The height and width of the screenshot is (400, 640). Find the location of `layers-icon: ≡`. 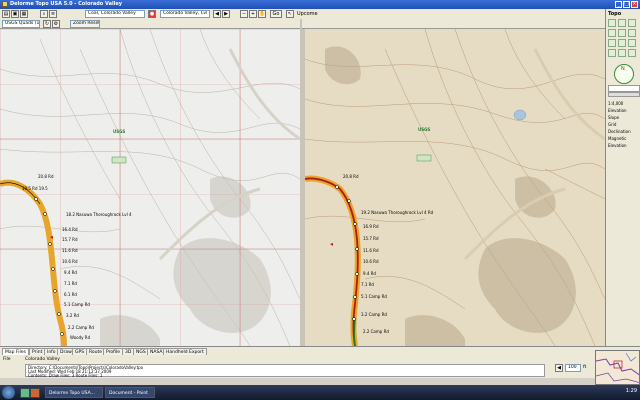

layers-icon: ≡ is located at coordinates (53, 14).